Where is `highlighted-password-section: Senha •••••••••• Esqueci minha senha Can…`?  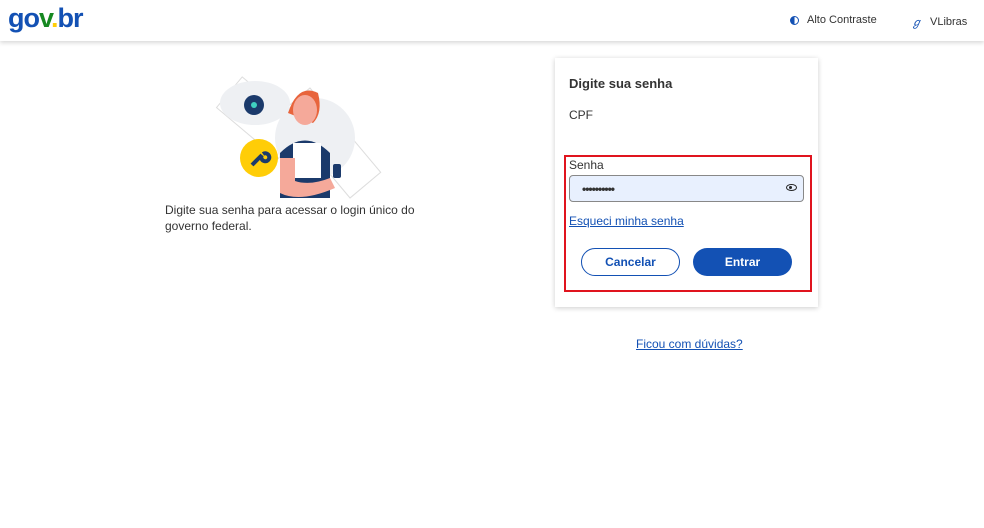
highlighted-password-section: Senha •••••••••• Esqueci minha senha Can… is located at coordinates (688, 223).